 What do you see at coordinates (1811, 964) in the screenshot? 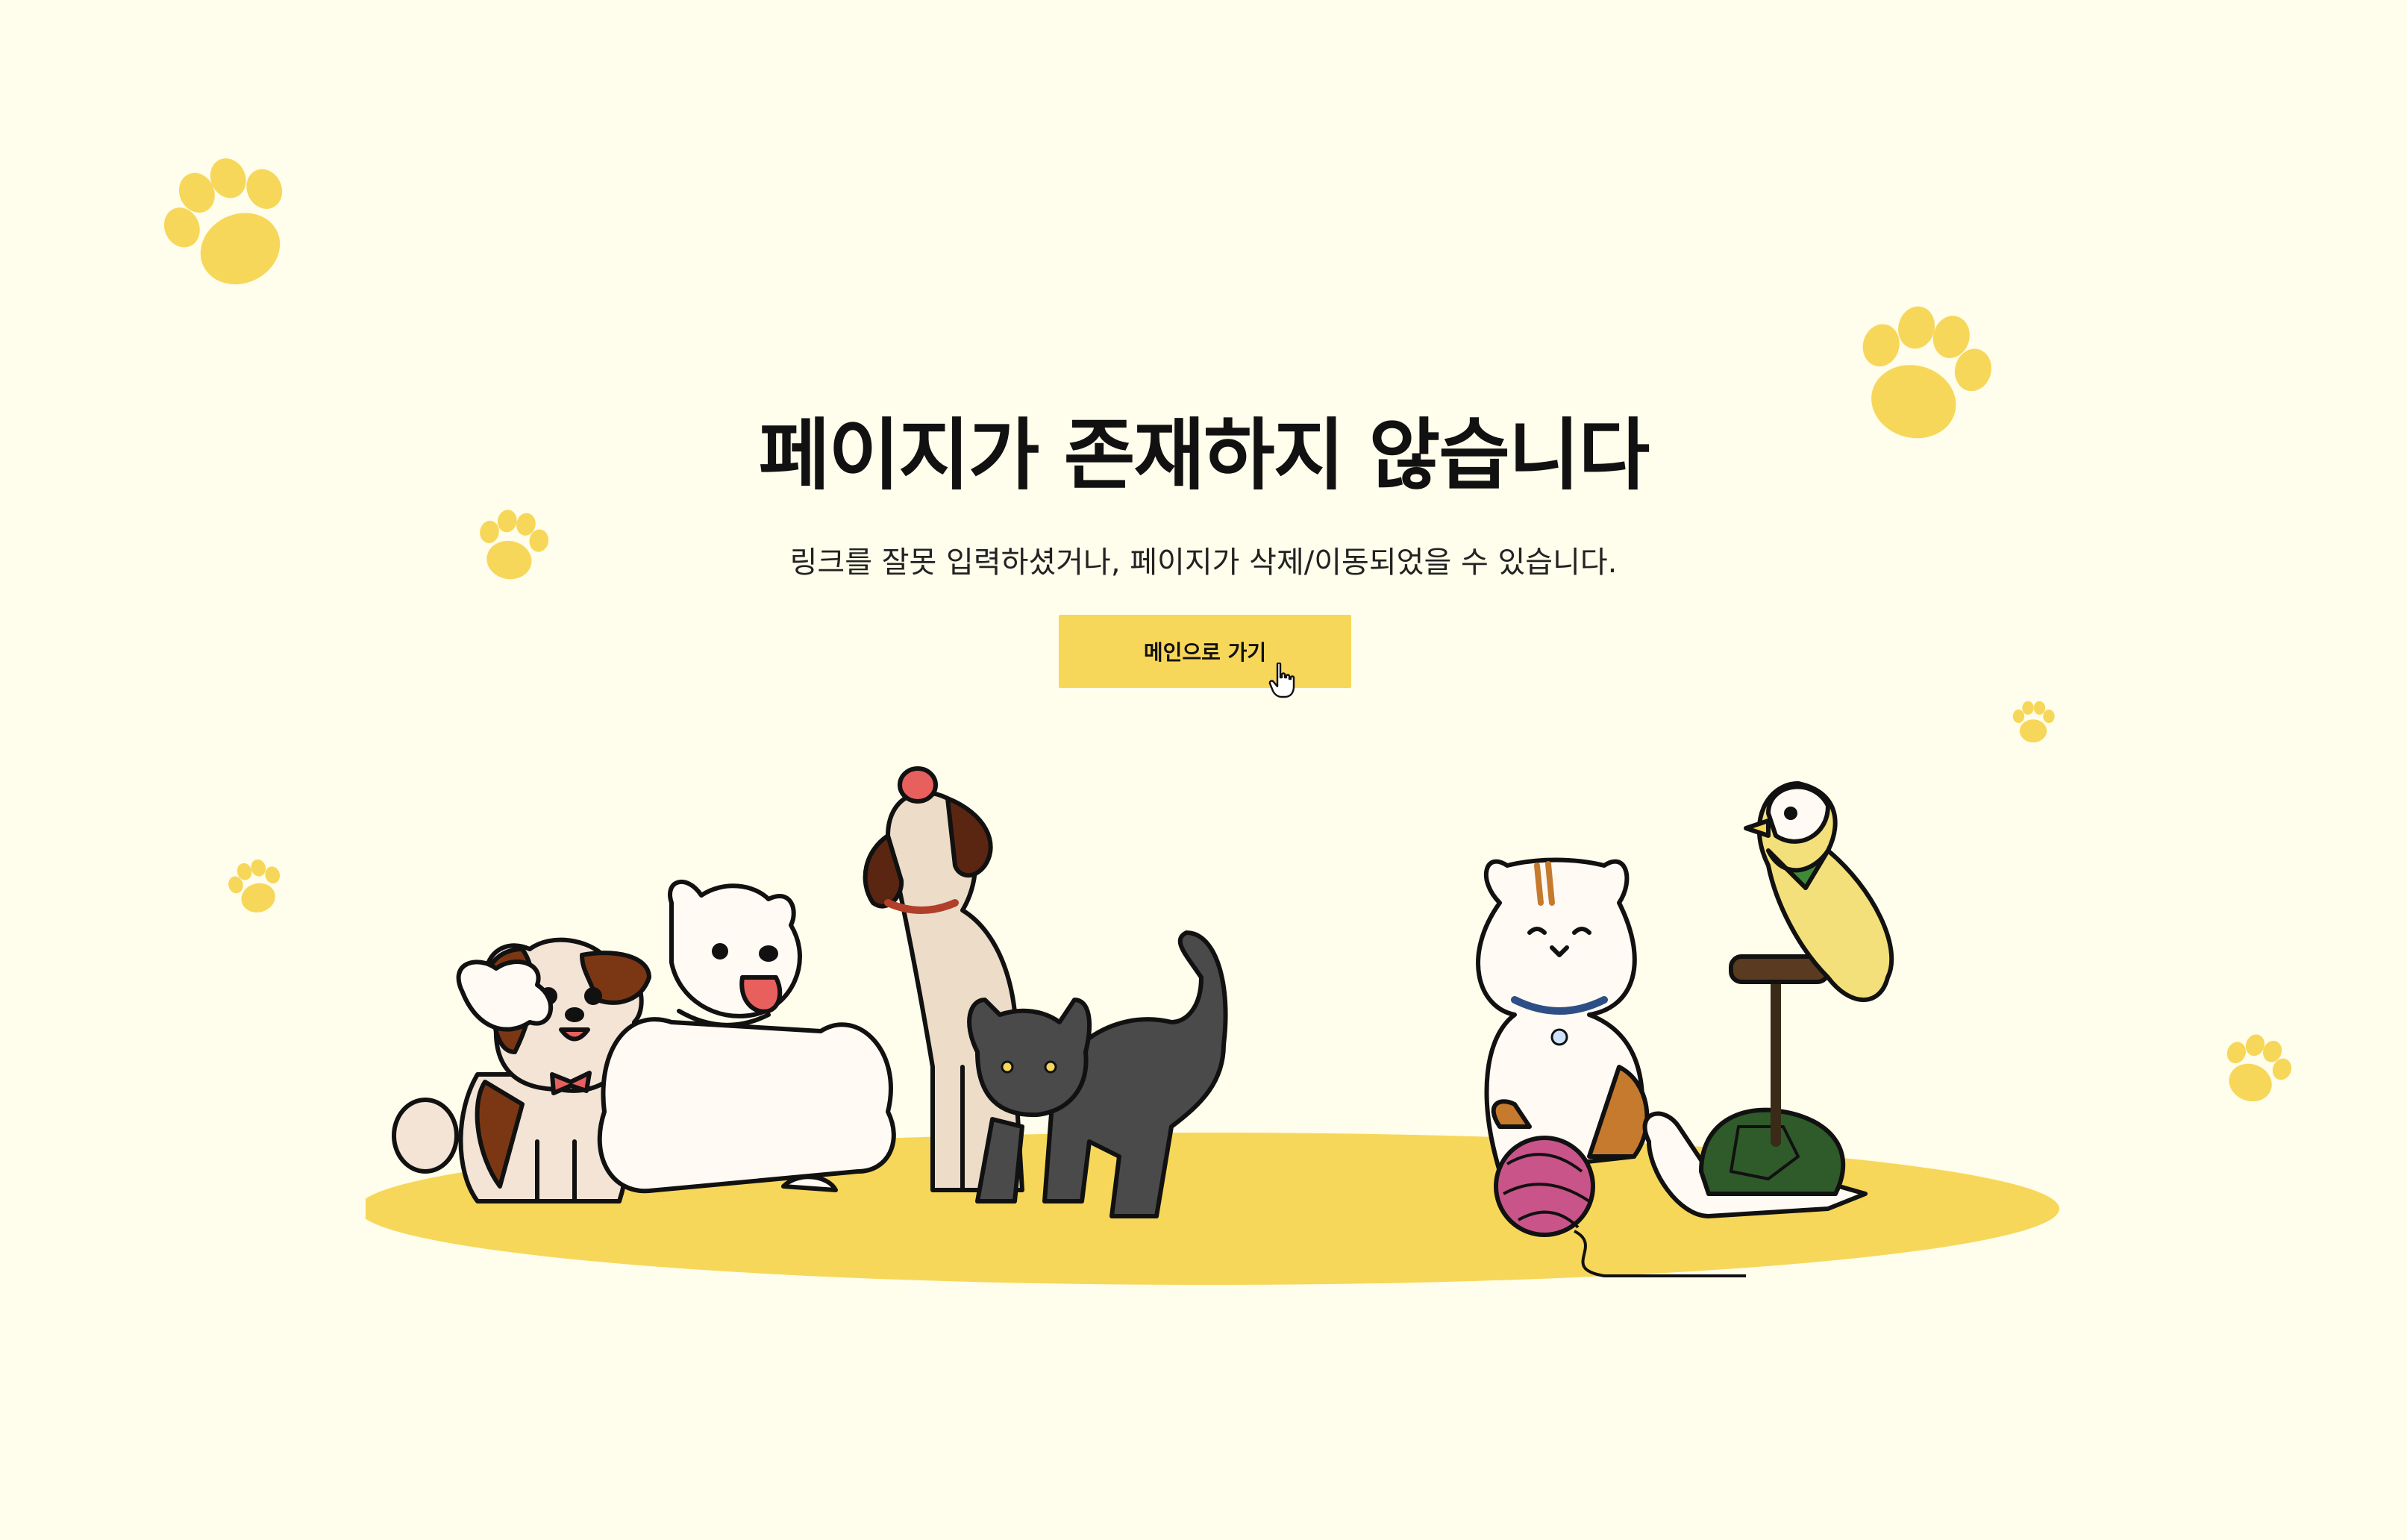
I see `parrot` at bounding box center [1811, 964].